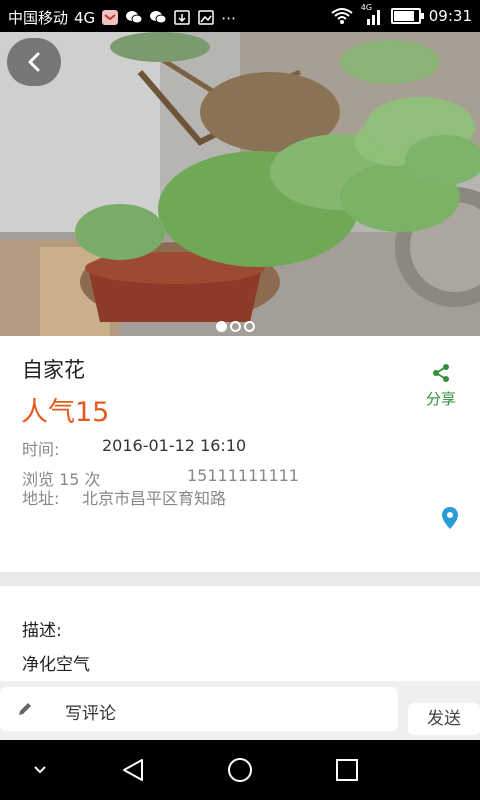 This screenshot has width=480, height=800. I want to click on description-section: 描述: 净化空气, so click(240, 633).